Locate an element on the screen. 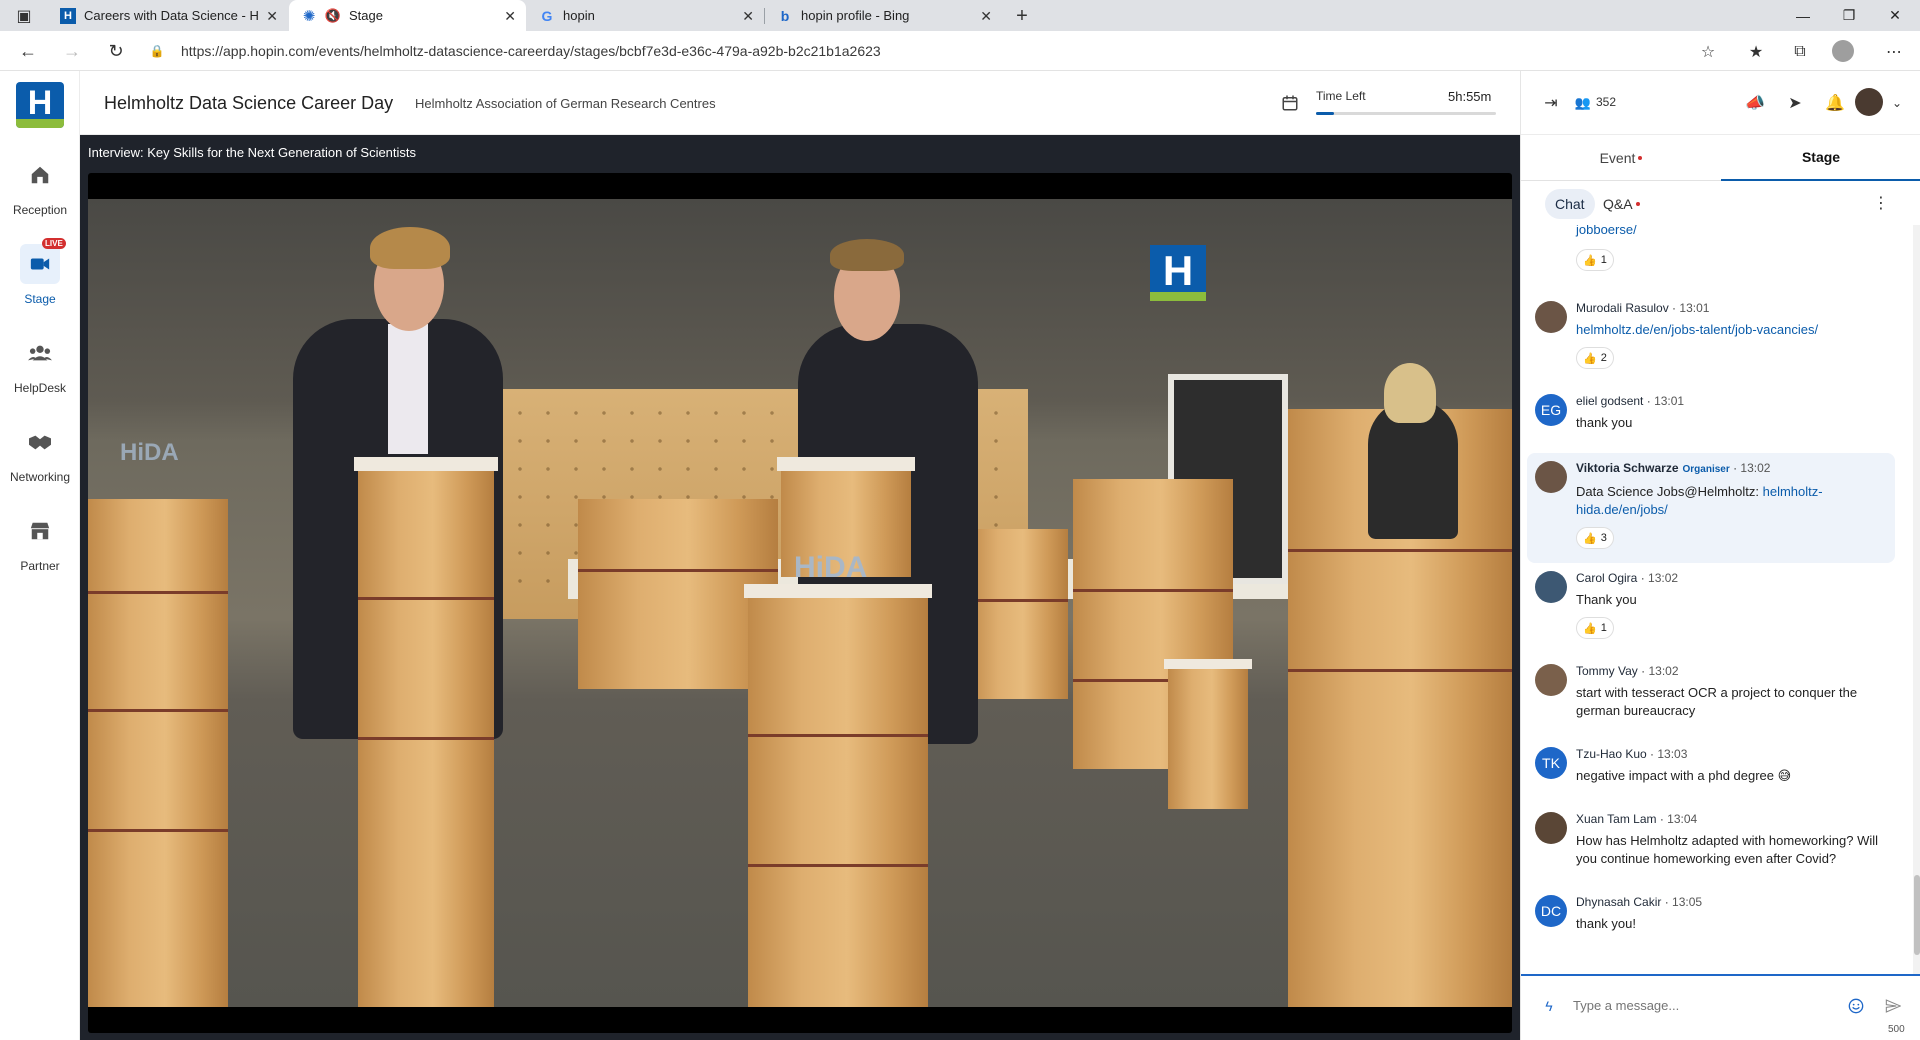 This screenshot has width=1920, height=1040. subtab-qa: Q&A is located at coordinates (1621, 204).